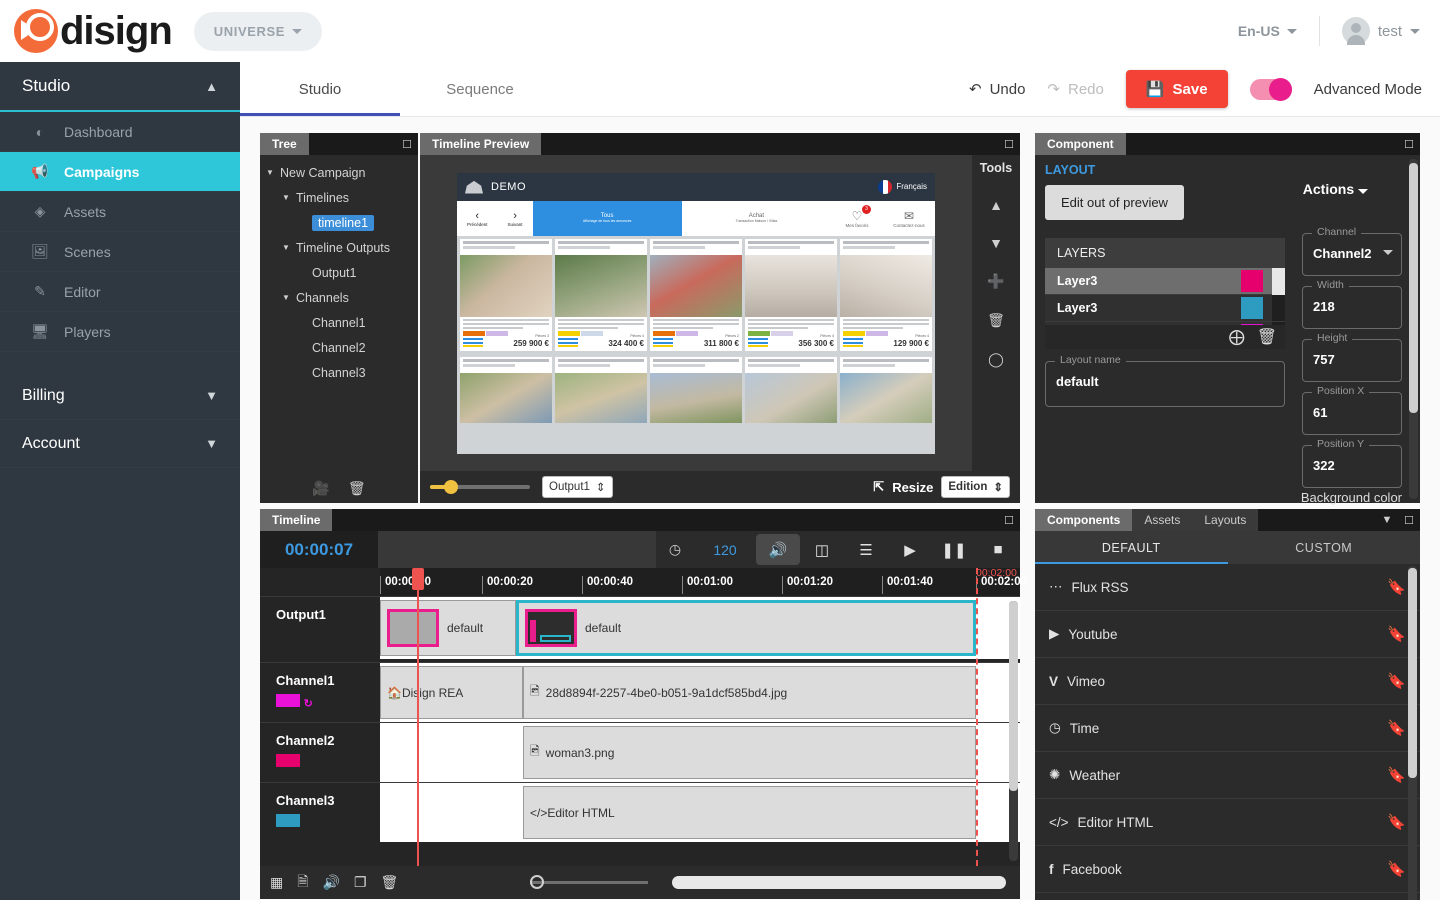 The image size is (1440, 900). What do you see at coordinates (997, 89) in the screenshot?
I see `undo-button: ↶ Undo` at bounding box center [997, 89].